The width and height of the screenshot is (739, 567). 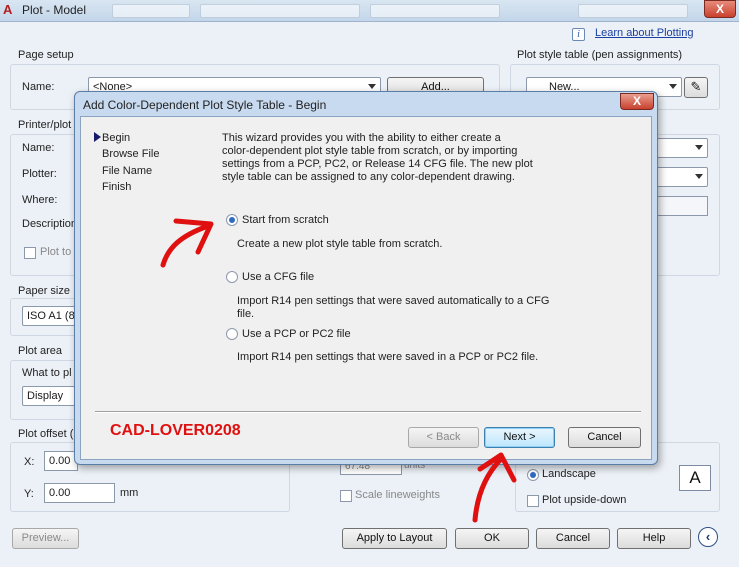 What do you see at coordinates (494, 487) in the screenshot?
I see `annotation-arrow-to-next` at bounding box center [494, 487].